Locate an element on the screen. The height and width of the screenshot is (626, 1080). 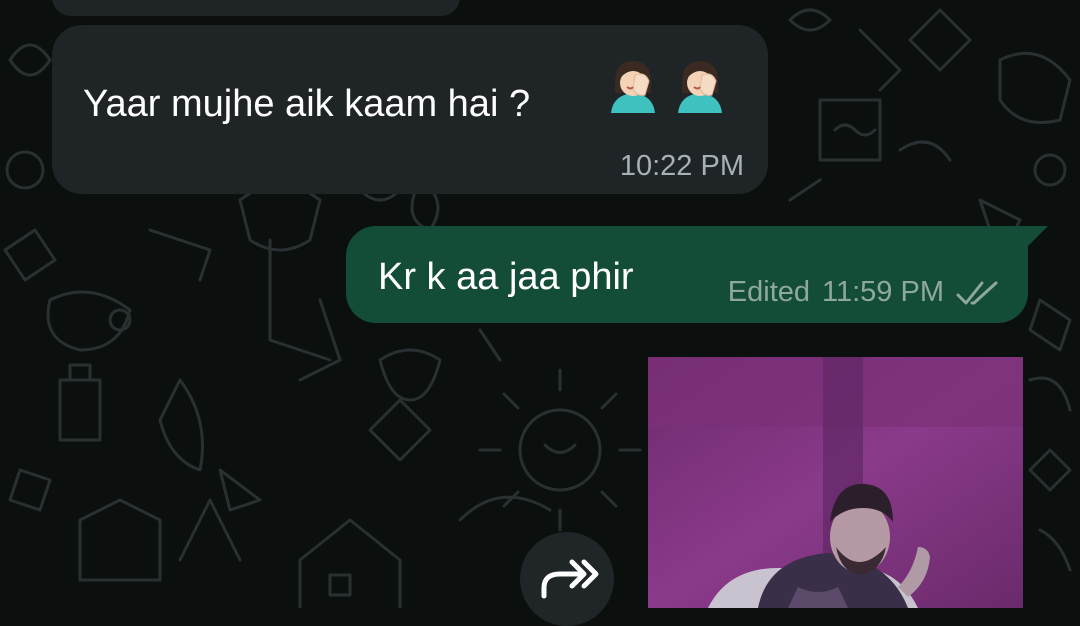
double-check-icon is located at coordinates (977, 292).